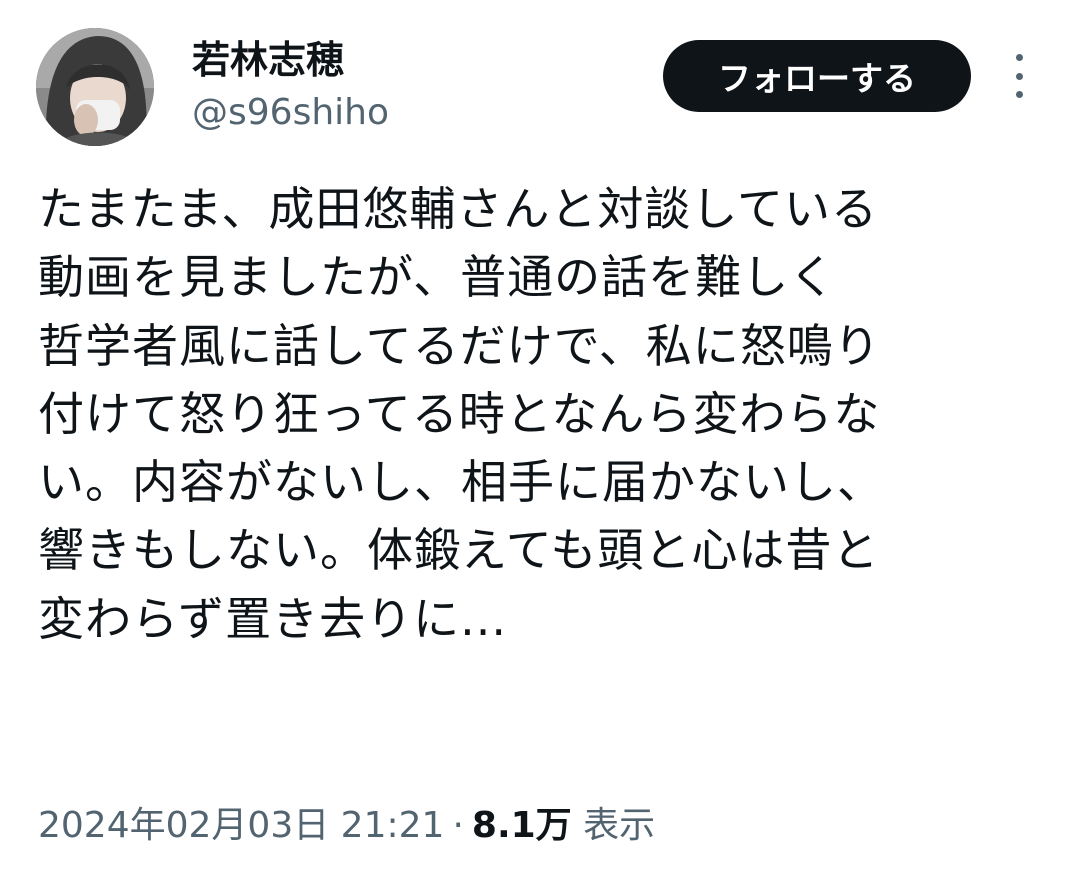 The image size is (1080, 871). I want to click on tweet-text-line: 動画を見ましたが、普通の話を難しく, so click(437, 277).